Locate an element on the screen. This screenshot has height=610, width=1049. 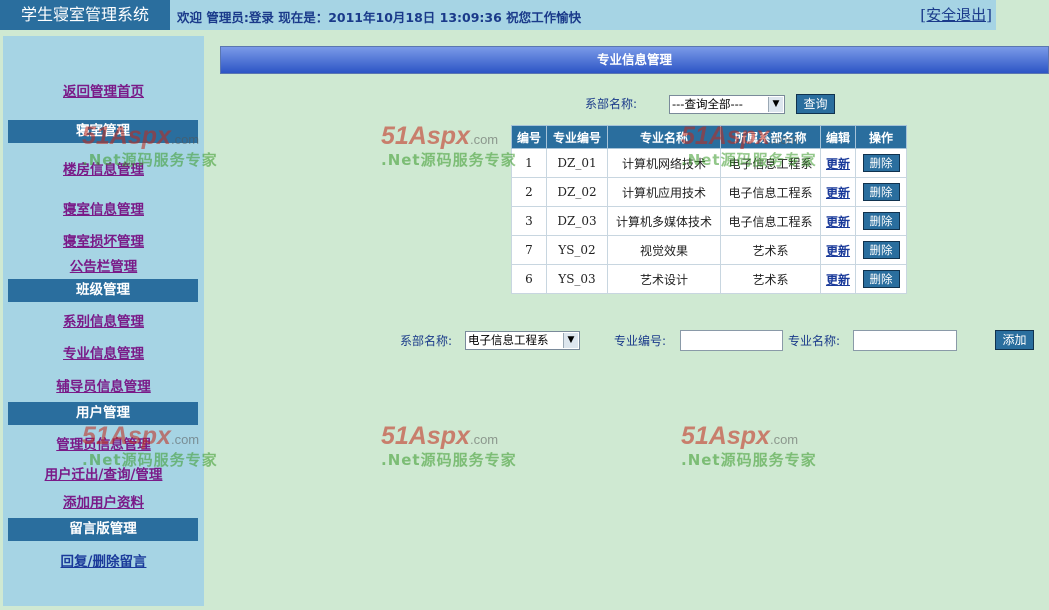
search-dept-label: 系部名称: is located at coordinates (611, 104).